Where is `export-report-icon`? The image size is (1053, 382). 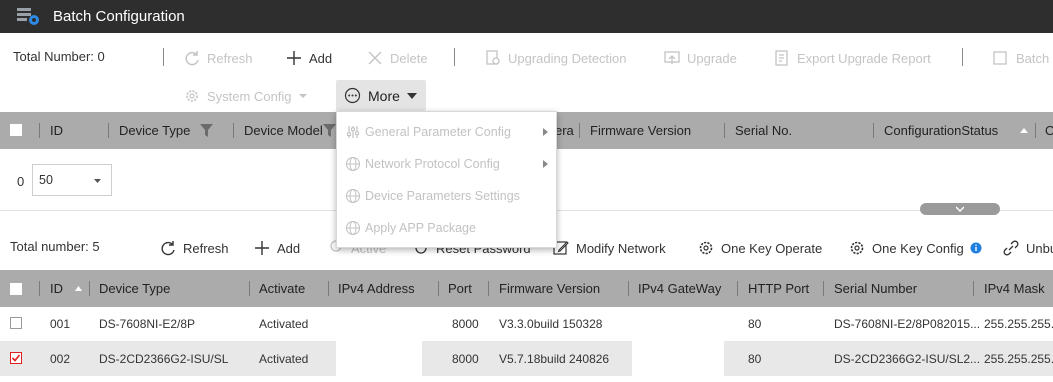
export-report-icon is located at coordinates (781, 58).